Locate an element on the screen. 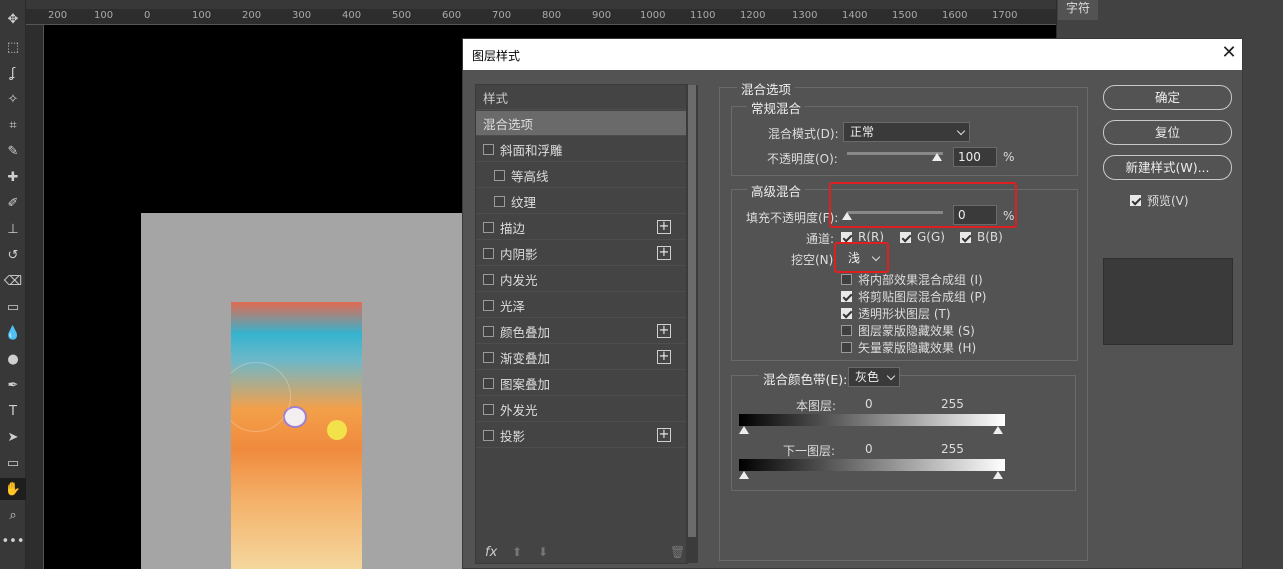  eraser-tool-icon: ⌫ is located at coordinates (13, 281).